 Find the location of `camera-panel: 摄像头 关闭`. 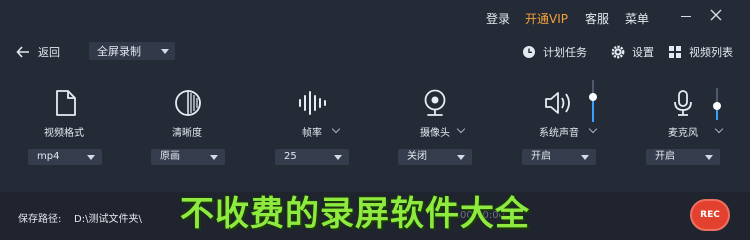

camera-panel: 摄像头 关闭 is located at coordinates (453, 133).